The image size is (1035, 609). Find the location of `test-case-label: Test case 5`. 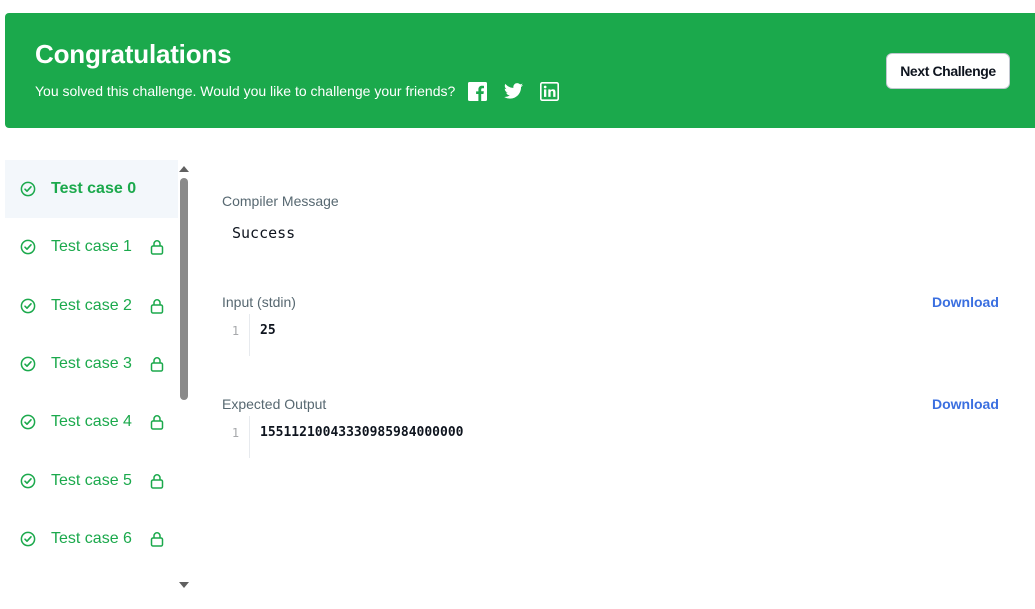

test-case-label: Test case 5 is located at coordinates (91, 480).